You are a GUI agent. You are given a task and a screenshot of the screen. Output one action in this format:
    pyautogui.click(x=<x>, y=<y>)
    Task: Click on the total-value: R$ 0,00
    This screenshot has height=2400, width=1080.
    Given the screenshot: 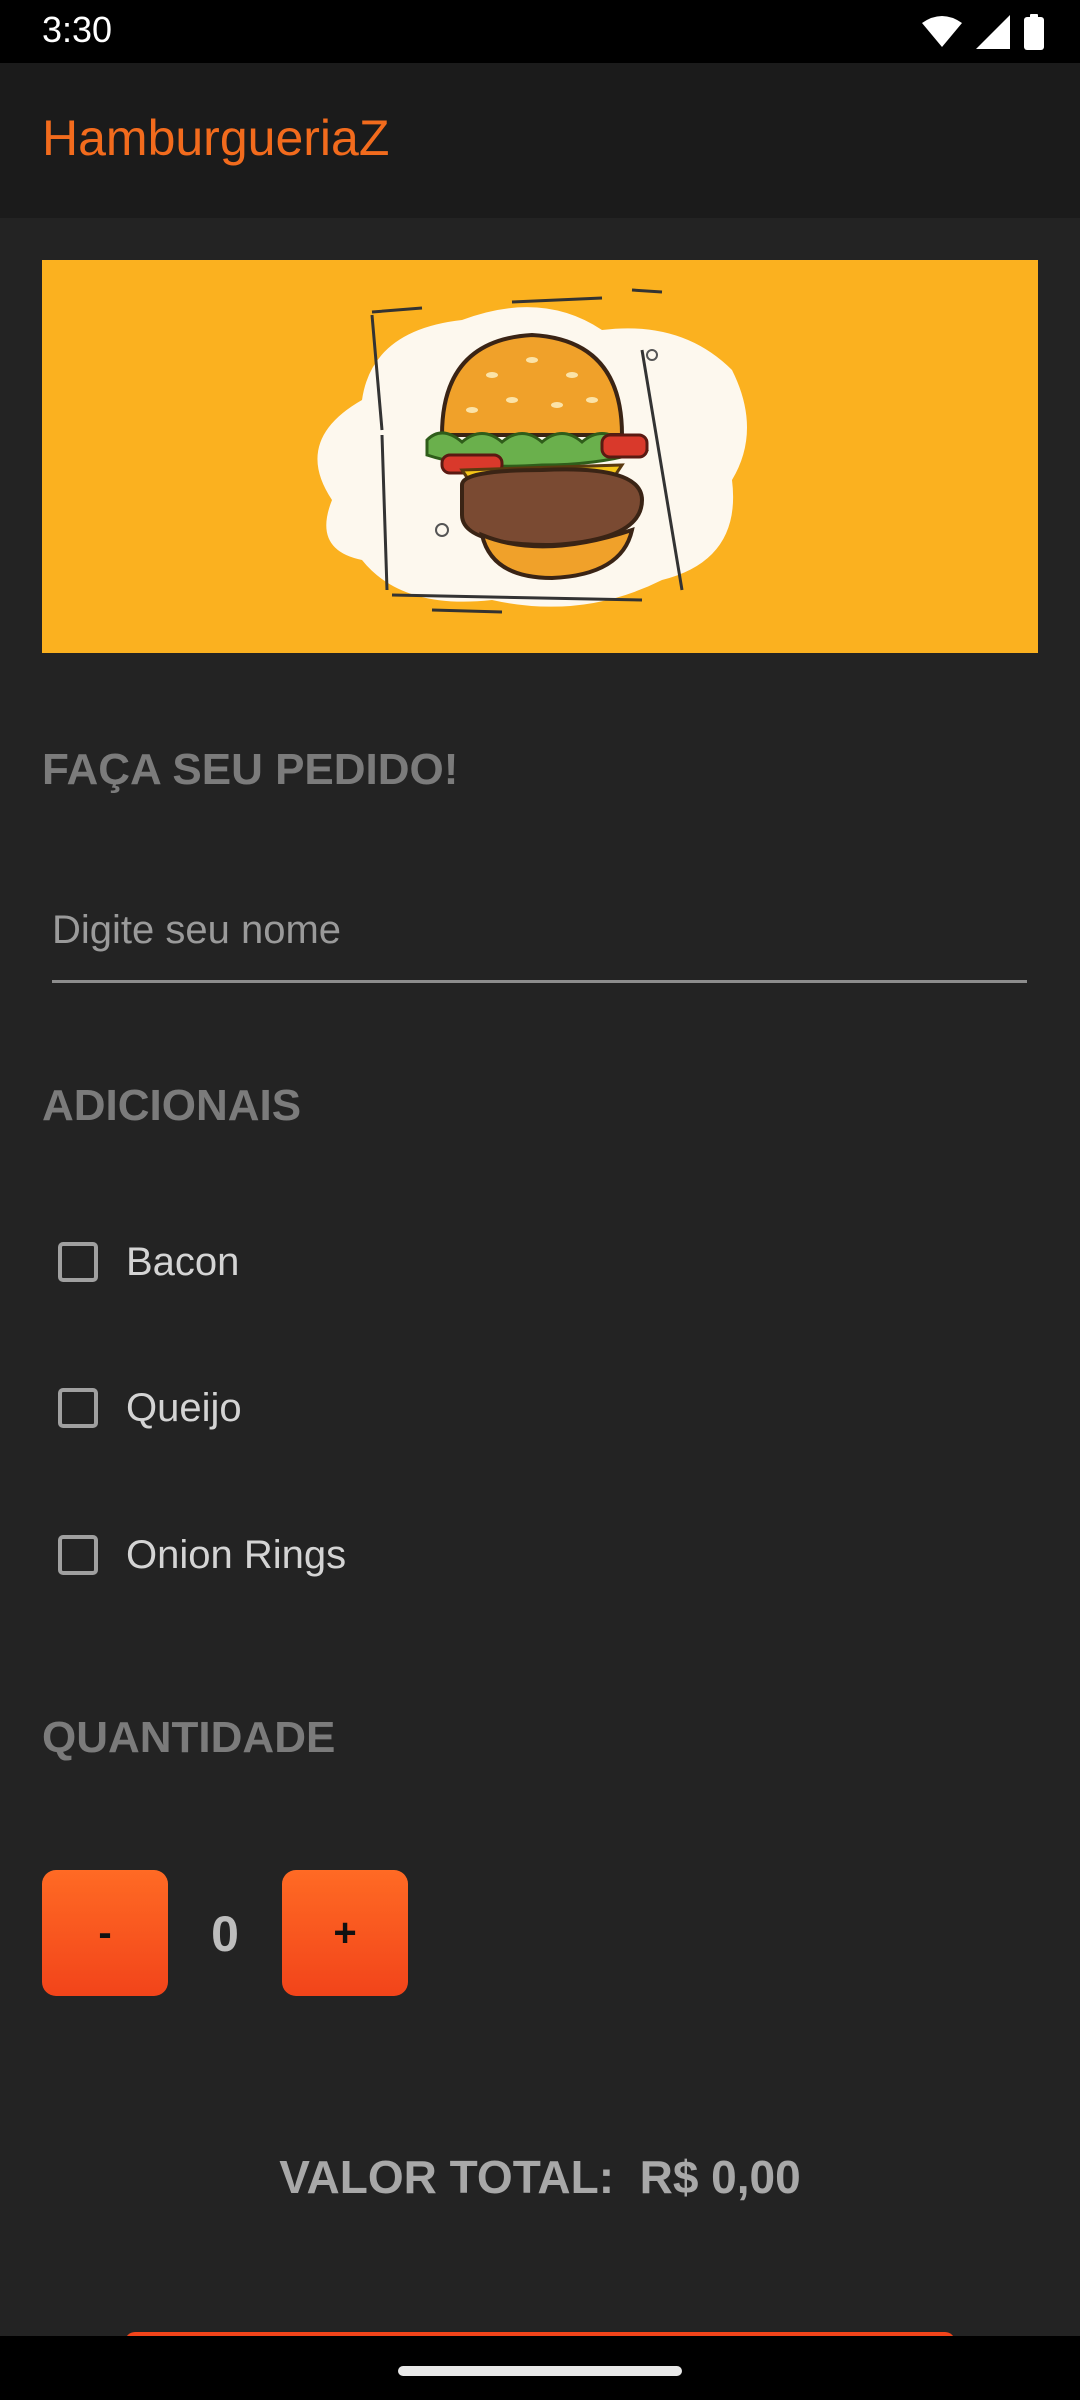 What is the action you would take?
    pyautogui.click(x=720, y=2177)
    